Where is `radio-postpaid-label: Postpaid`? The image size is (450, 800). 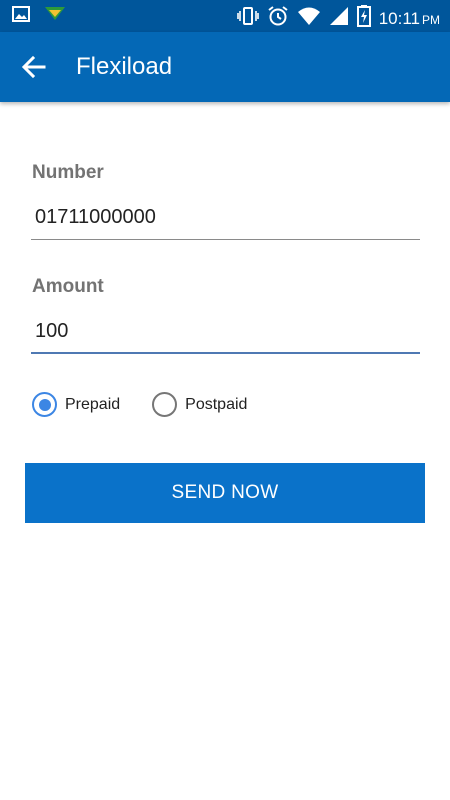
radio-postpaid-label: Postpaid is located at coordinates (216, 404).